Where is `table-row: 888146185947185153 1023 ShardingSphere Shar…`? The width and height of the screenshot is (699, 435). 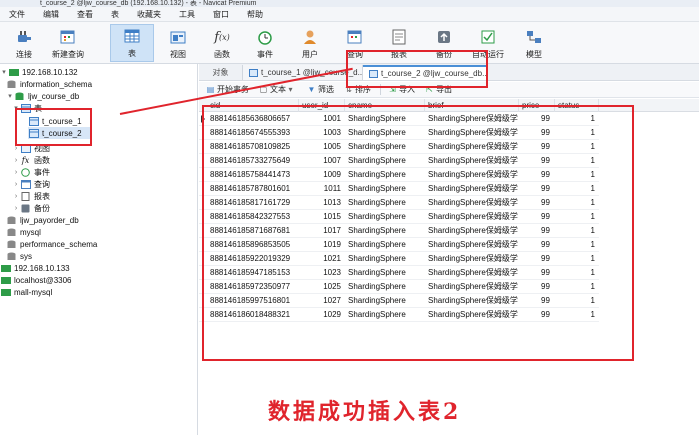
table-row: 888146185947185153 1023 ShardingSphere Shar… is located at coordinates (399, 273).